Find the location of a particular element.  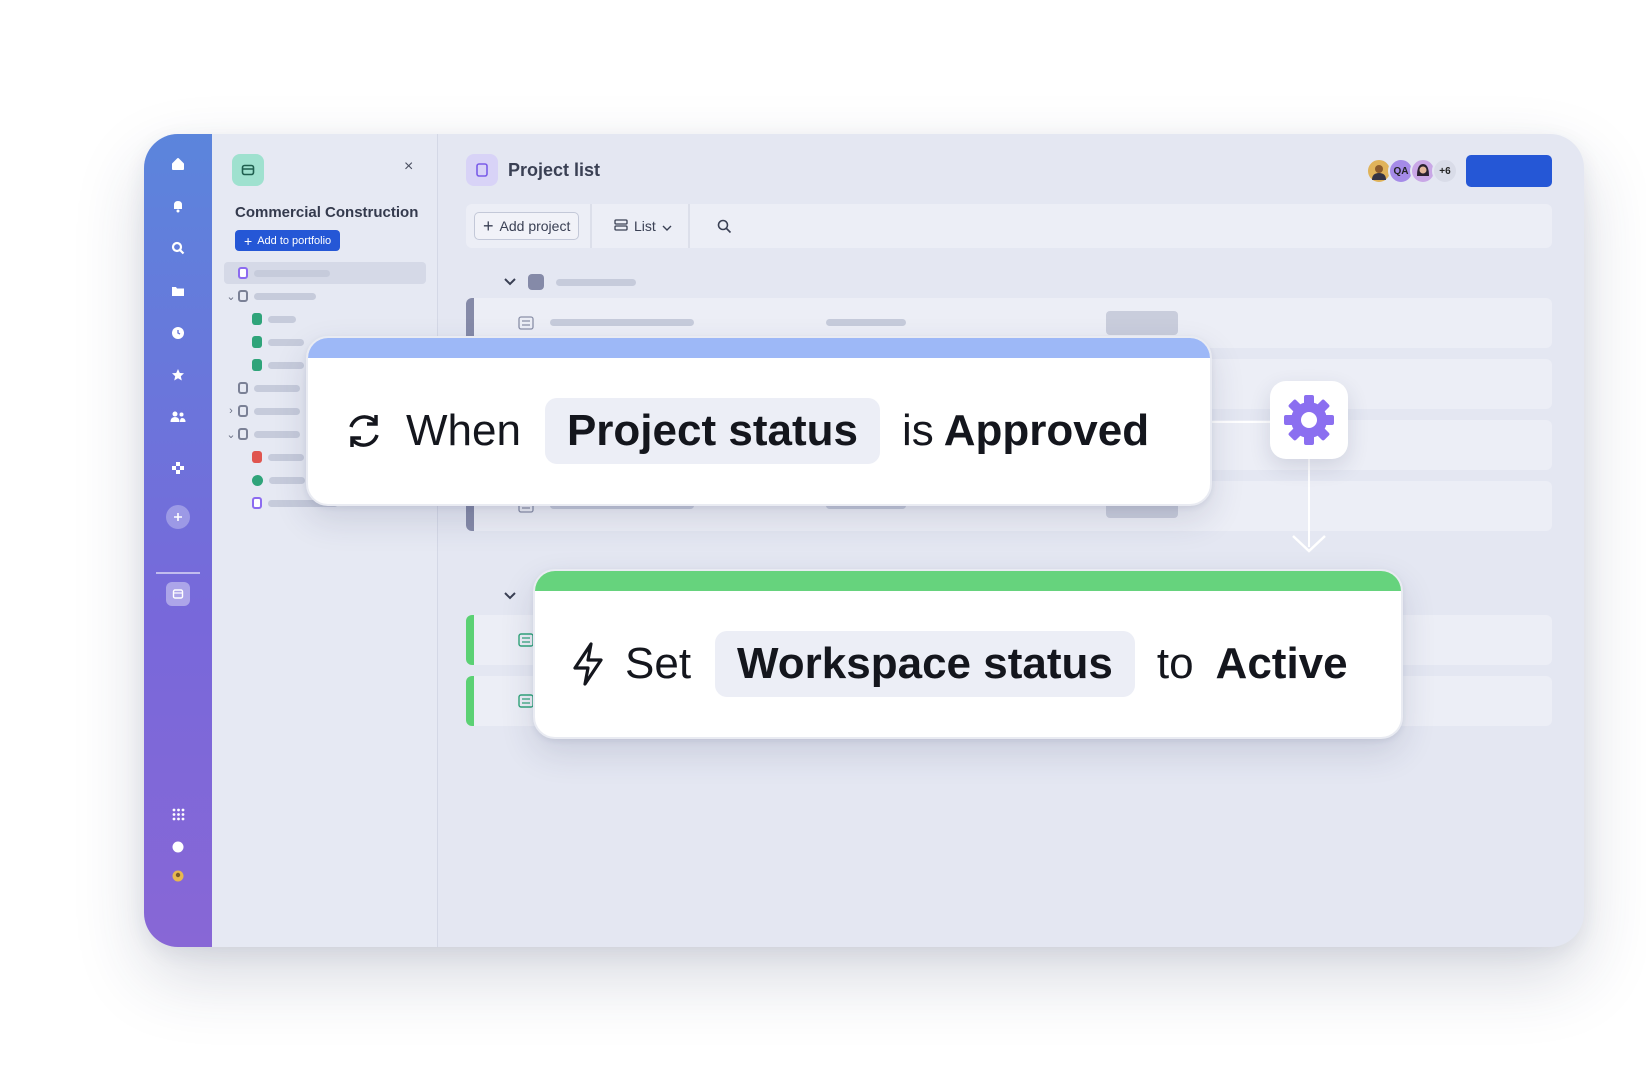

trigger-card-bar is located at coordinates (759, 348).